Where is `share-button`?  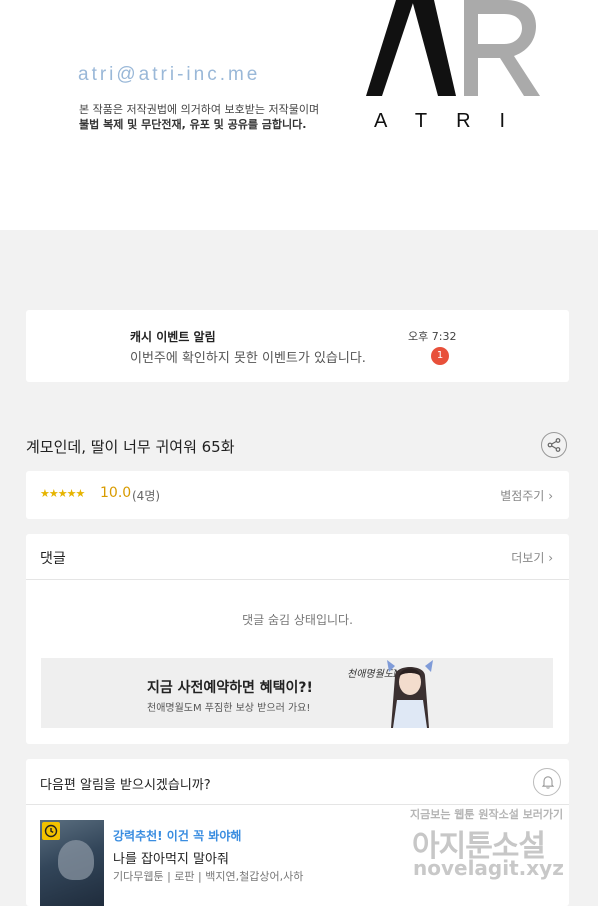
share-button is located at coordinates (554, 445).